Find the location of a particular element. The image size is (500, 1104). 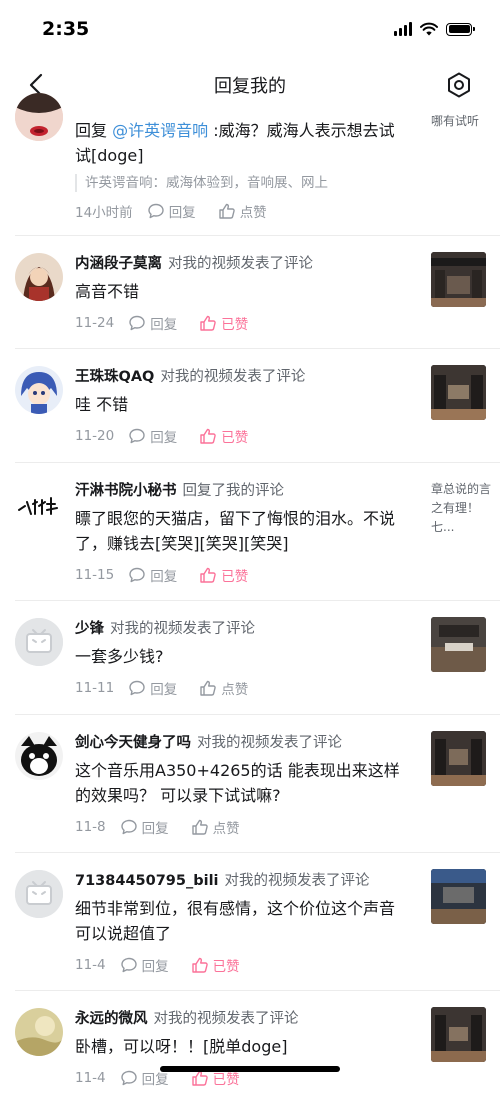

reply-meta: 11-11 回复 点赞 is located at coordinates (242, 688).